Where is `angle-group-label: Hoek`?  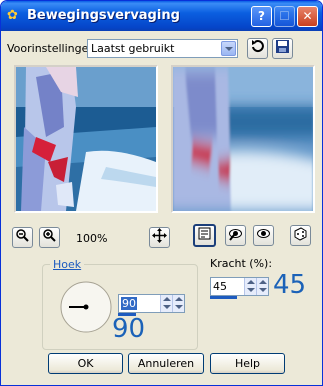 angle-group-label: Hoek is located at coordinates (67, 264).